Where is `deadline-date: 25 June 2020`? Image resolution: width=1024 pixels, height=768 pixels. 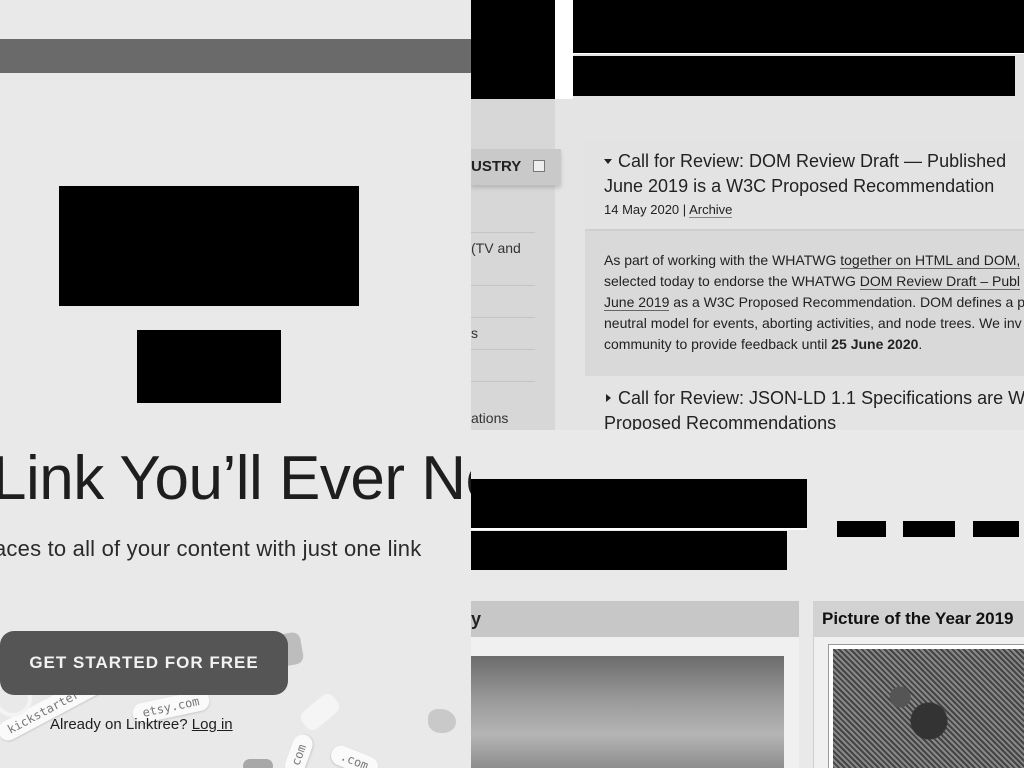
deadline-date: 25 June 2020 is located at coordinates (875, 344).